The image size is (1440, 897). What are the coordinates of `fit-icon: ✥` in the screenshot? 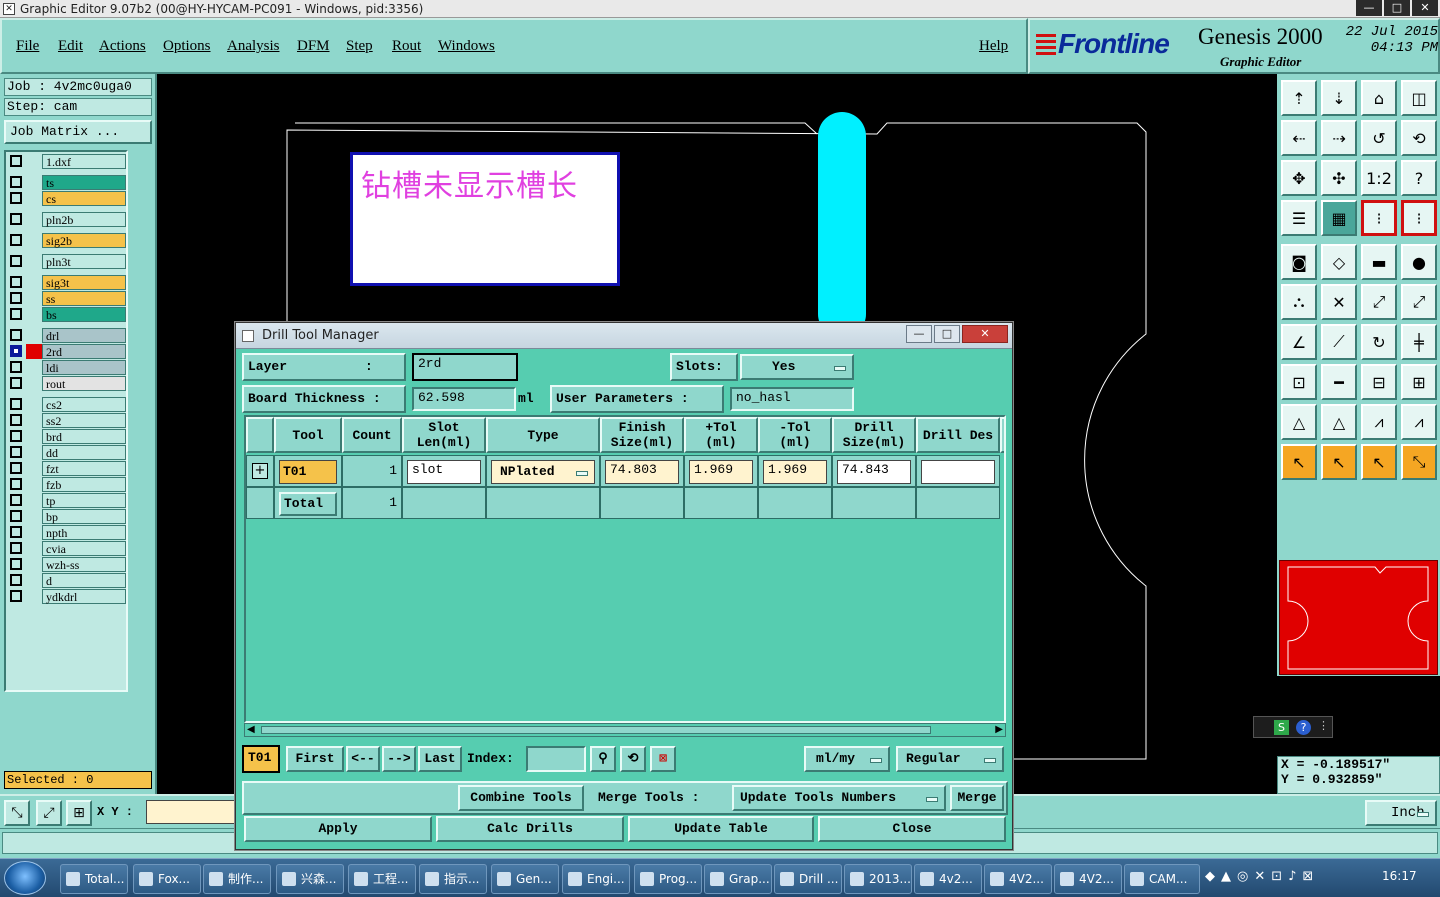 It's located at (1299, 178).